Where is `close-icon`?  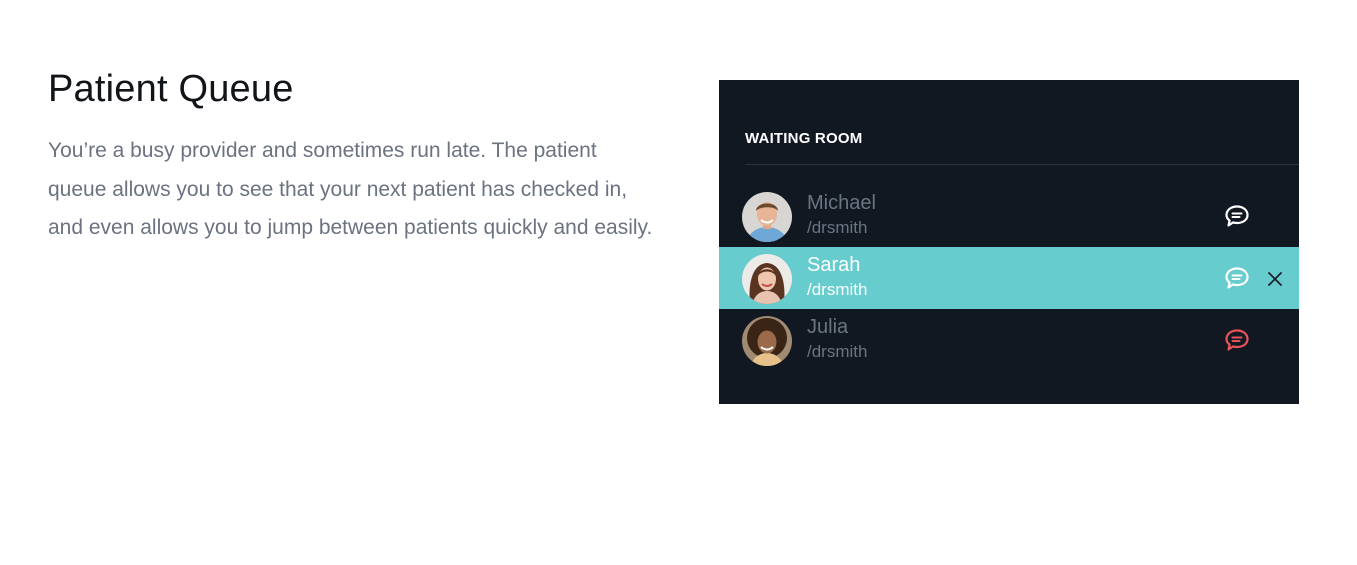
close-icon is located at coordinates (1275, 279).